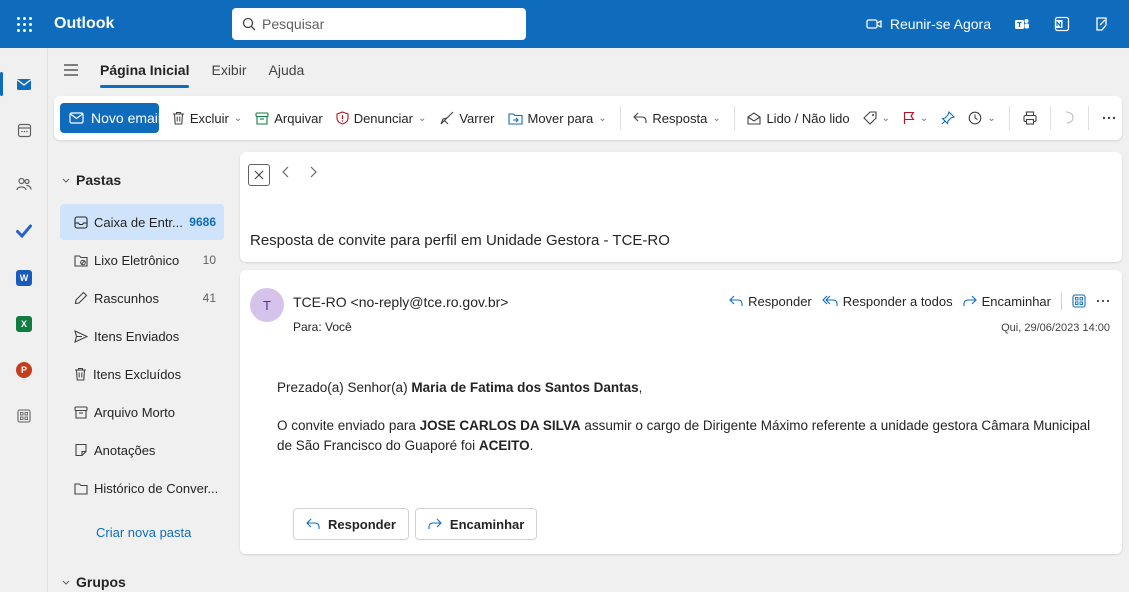  I want to click on calendar-app-button, so click(24, 130).